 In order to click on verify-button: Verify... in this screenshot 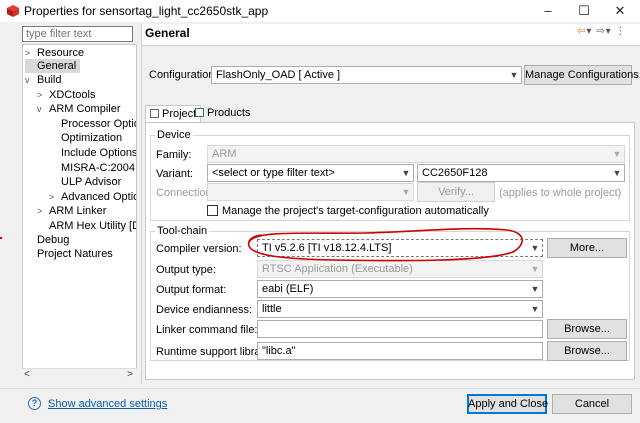, I will do `click(456, 192)`.